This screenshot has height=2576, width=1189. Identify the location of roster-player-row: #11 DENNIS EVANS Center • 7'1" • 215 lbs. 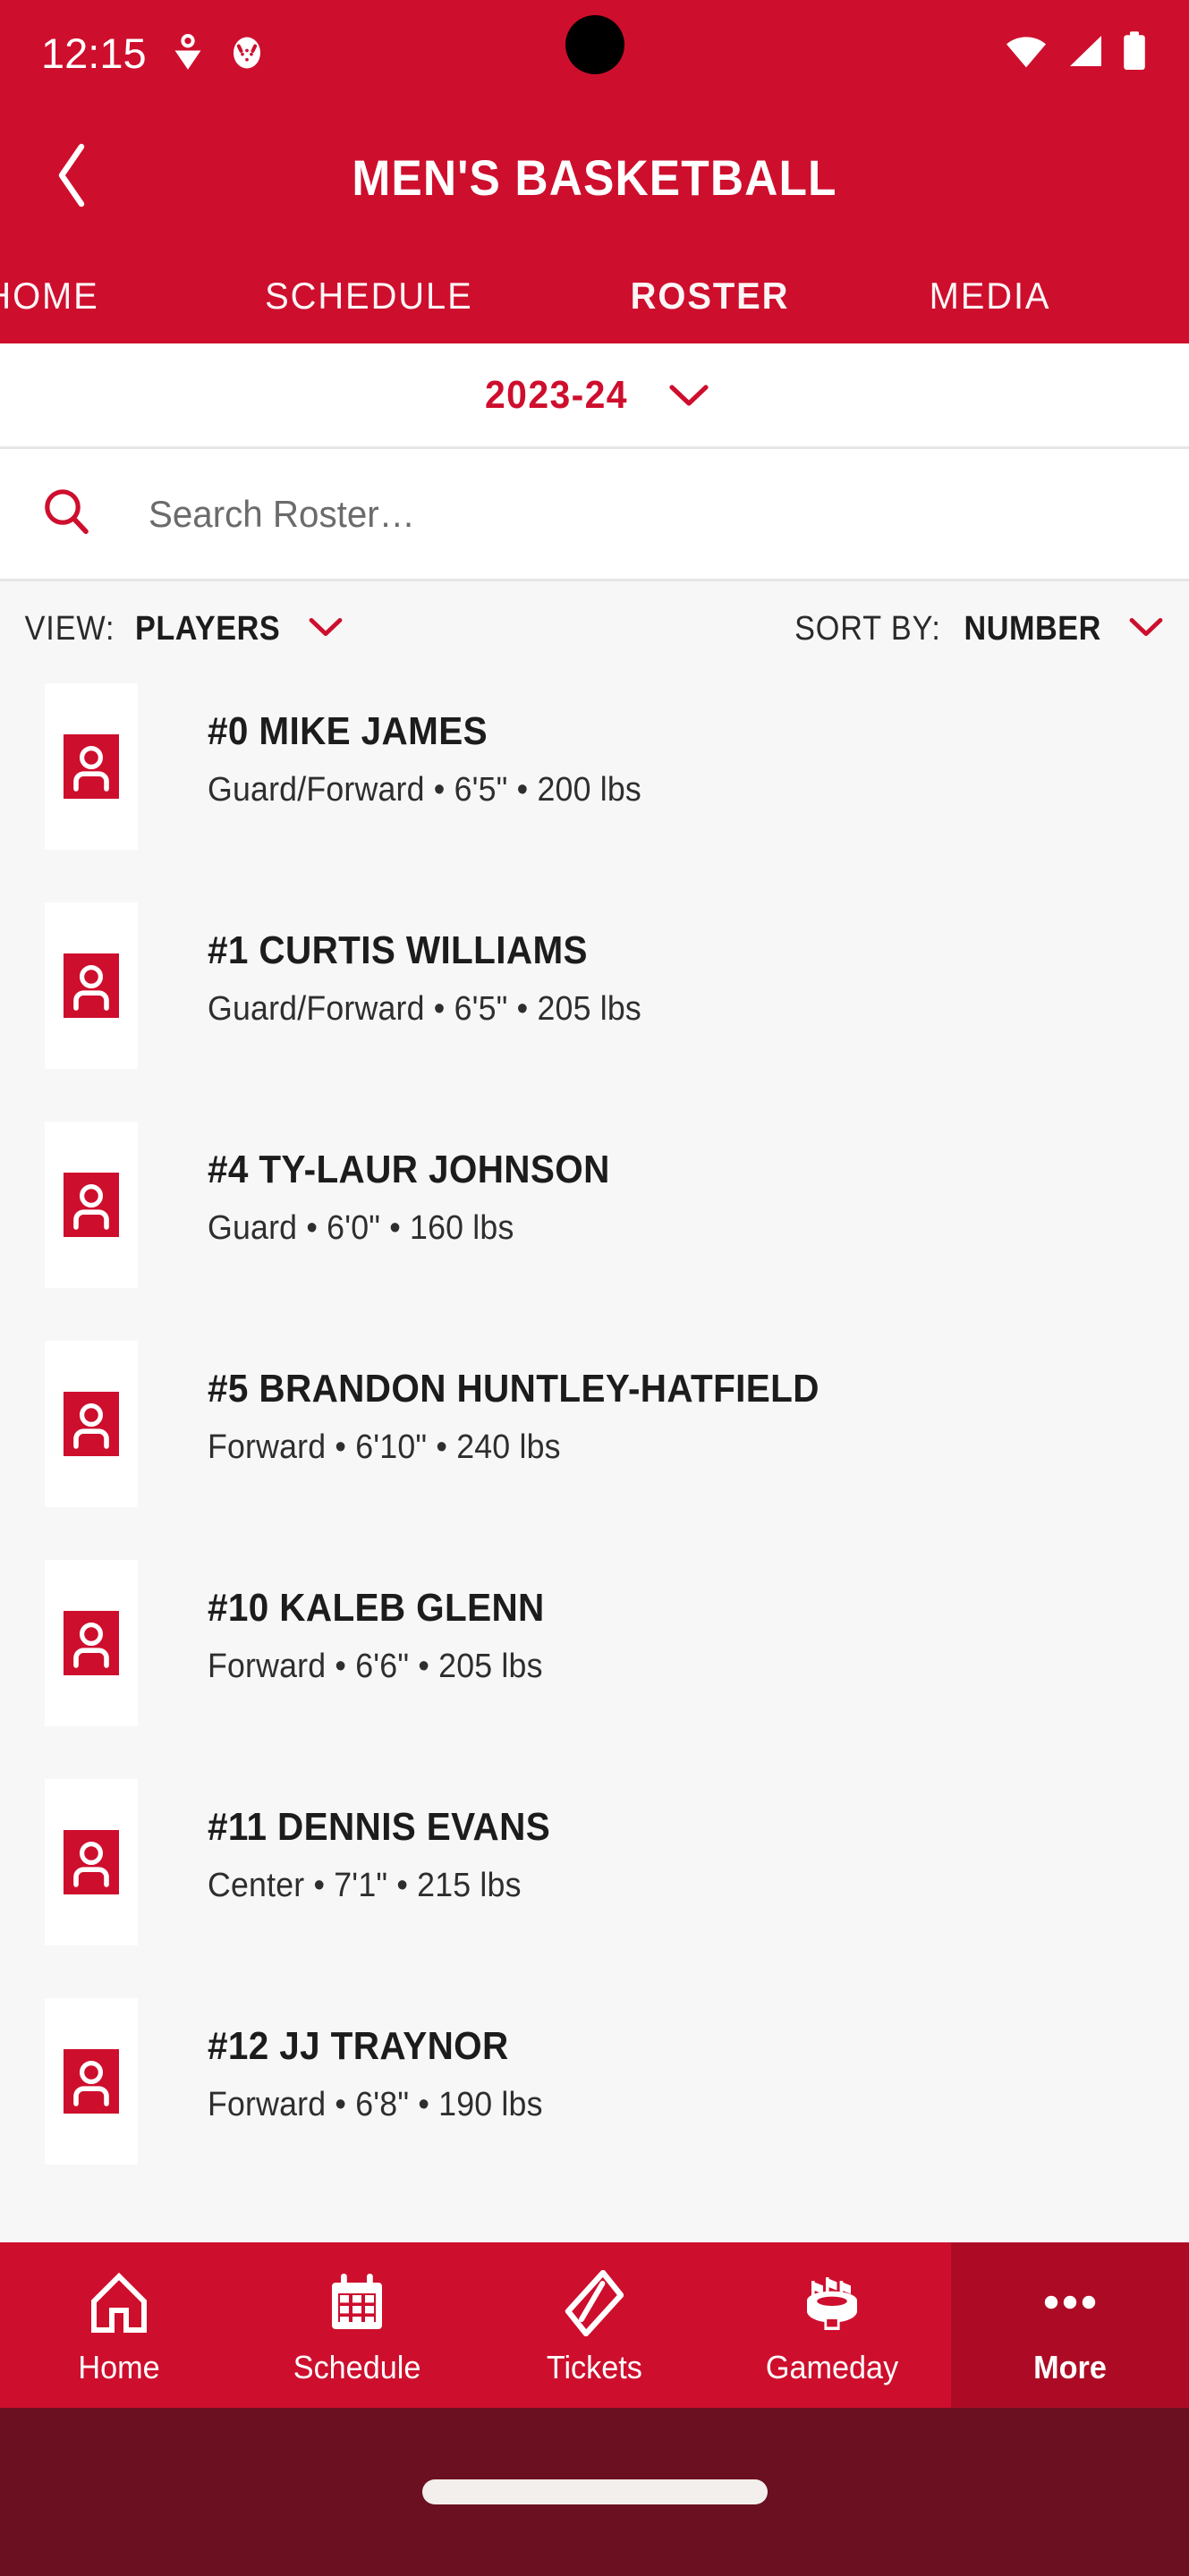
(594, 1881).